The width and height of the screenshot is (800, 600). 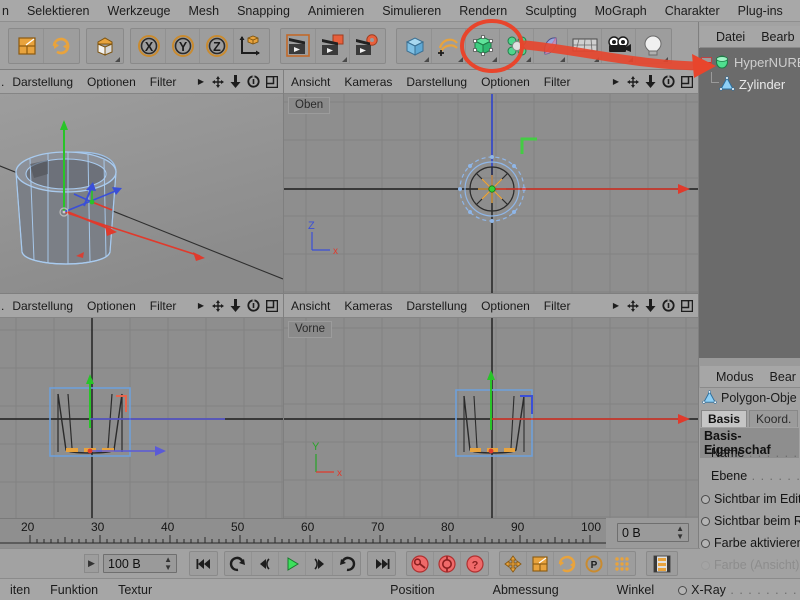 What do you see at coordinates (139, 11) in the screenshot?
I see `menu-werkzeuge: Werkzeuge` at bounding box center [139, 11].